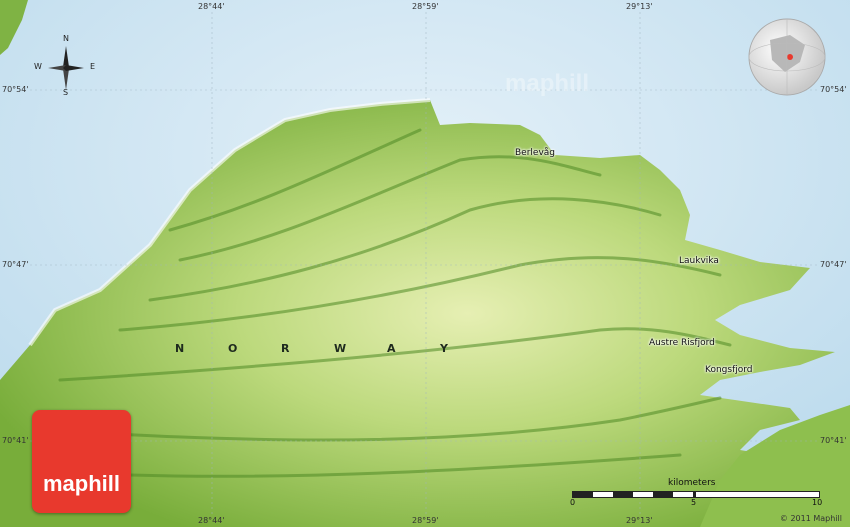 The height and width of the screenshot is (527, 850). I want to click on lat-tick-left-2: 70°47', so click(15, 264).